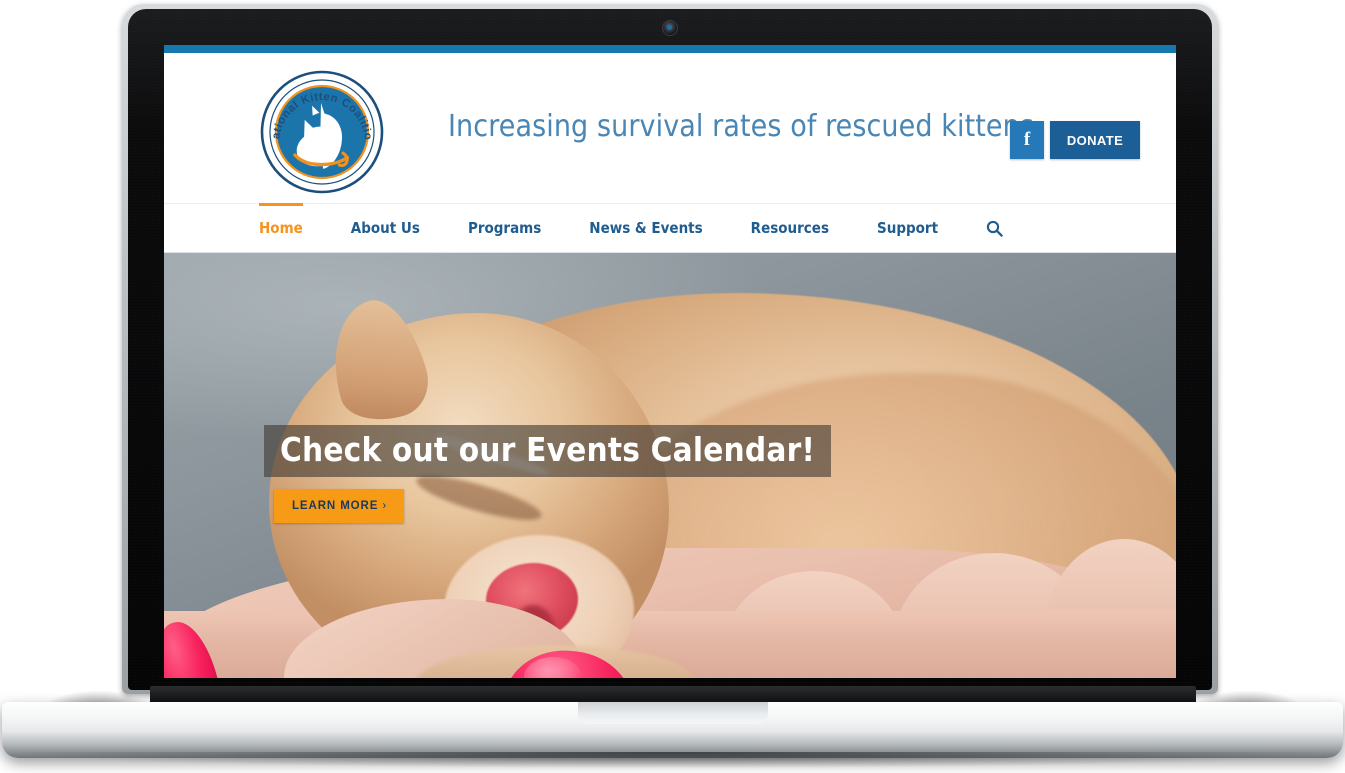  I want to click on search-icon, so click(994, 228).